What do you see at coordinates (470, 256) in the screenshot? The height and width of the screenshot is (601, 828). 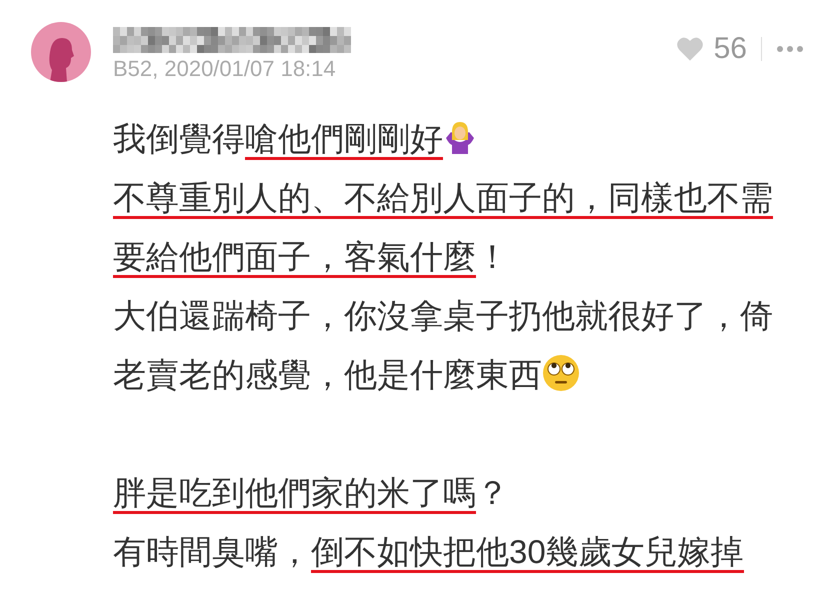 I see `comment-line: 要給他們面子，客氣什麼！` at bounding box center [470, 256].